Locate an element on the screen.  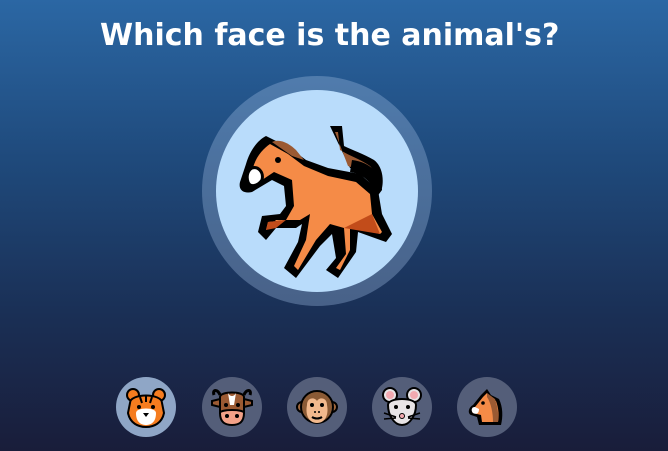
choice-row is located at coordinates (334, 407).